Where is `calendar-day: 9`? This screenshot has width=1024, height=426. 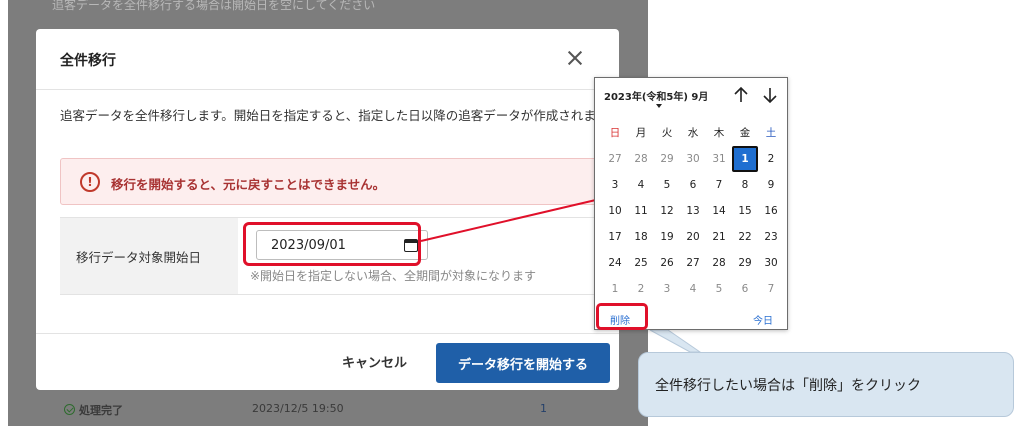 calendar-day: 9 is located at coordinates (771, 185).